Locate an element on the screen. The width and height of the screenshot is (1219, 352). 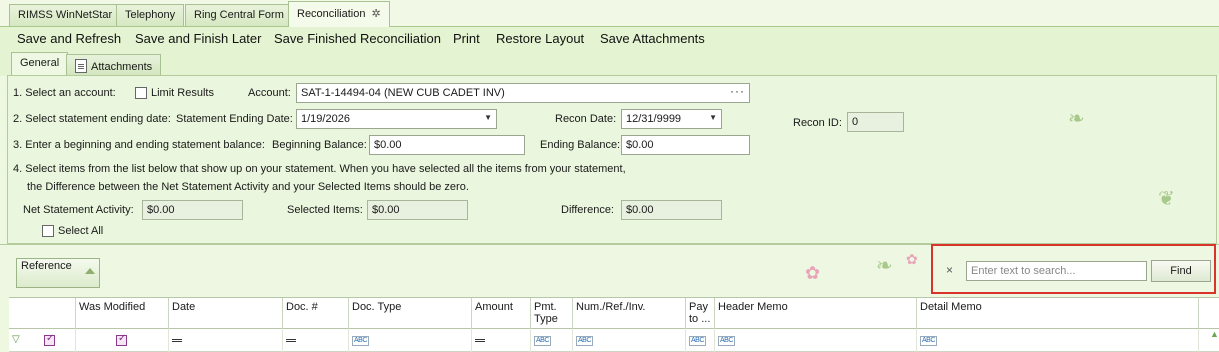
filter-cell-date is located at coordinates (226, 340).